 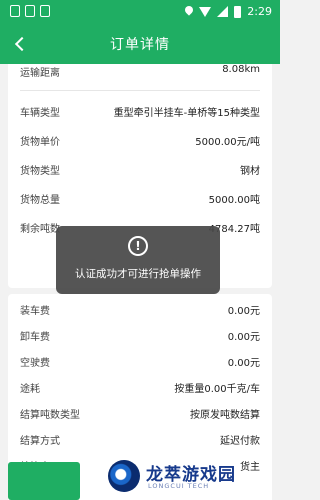 I want to click on watermark-logo-icon, so click(x=124, y=476).